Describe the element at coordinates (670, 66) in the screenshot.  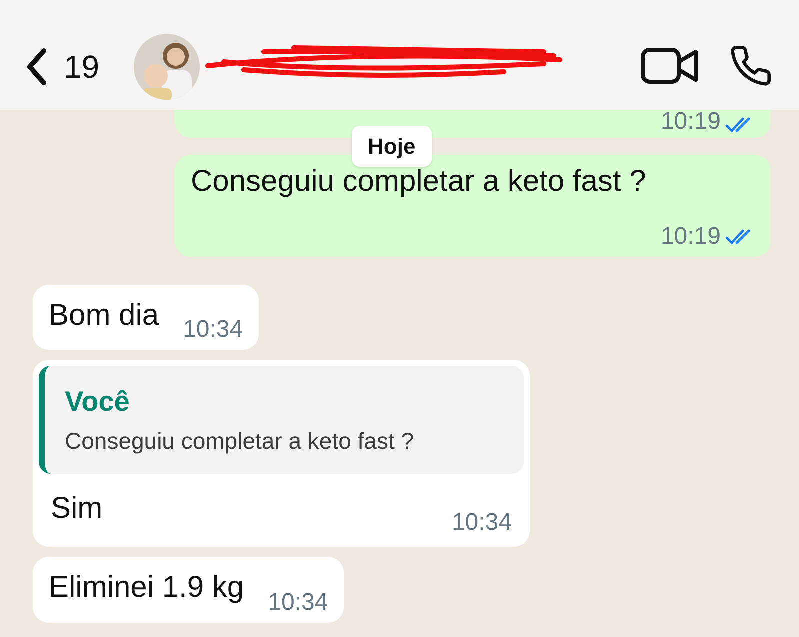
I see `video-call-icon` at that location.